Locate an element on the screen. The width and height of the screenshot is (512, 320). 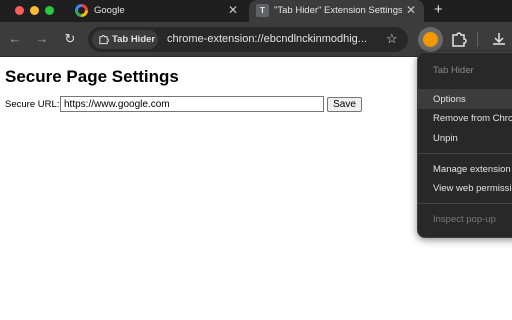
menu-item-view-permissions: View web permissions is located at coordinates (472, 188).